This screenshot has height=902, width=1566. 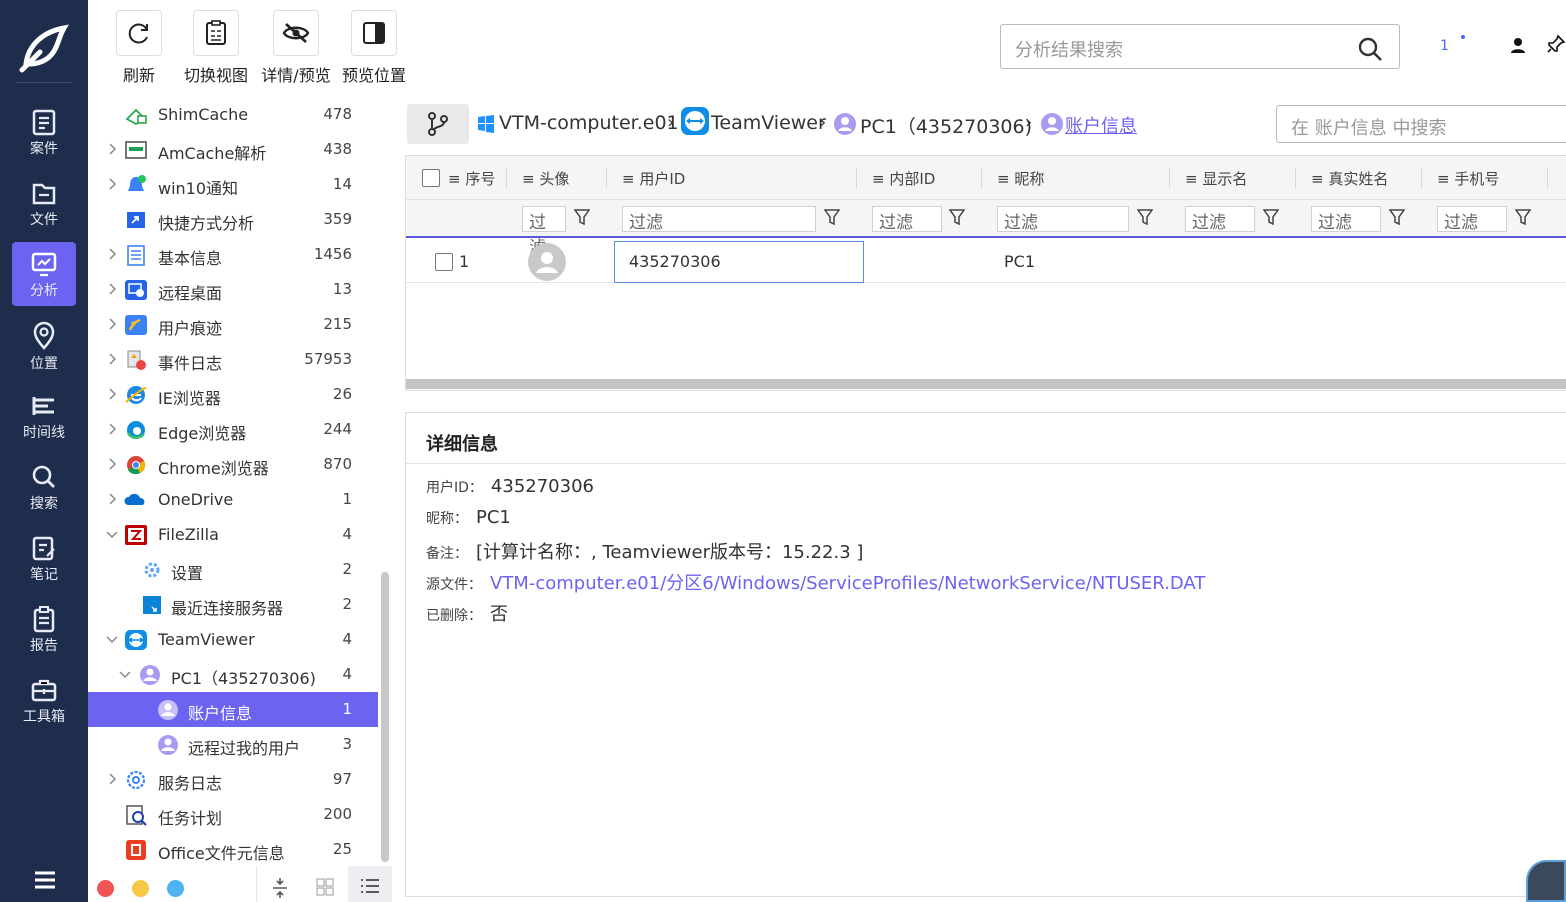 I want to click on tree-item: win10通知 14, so click(x=233, y=184).